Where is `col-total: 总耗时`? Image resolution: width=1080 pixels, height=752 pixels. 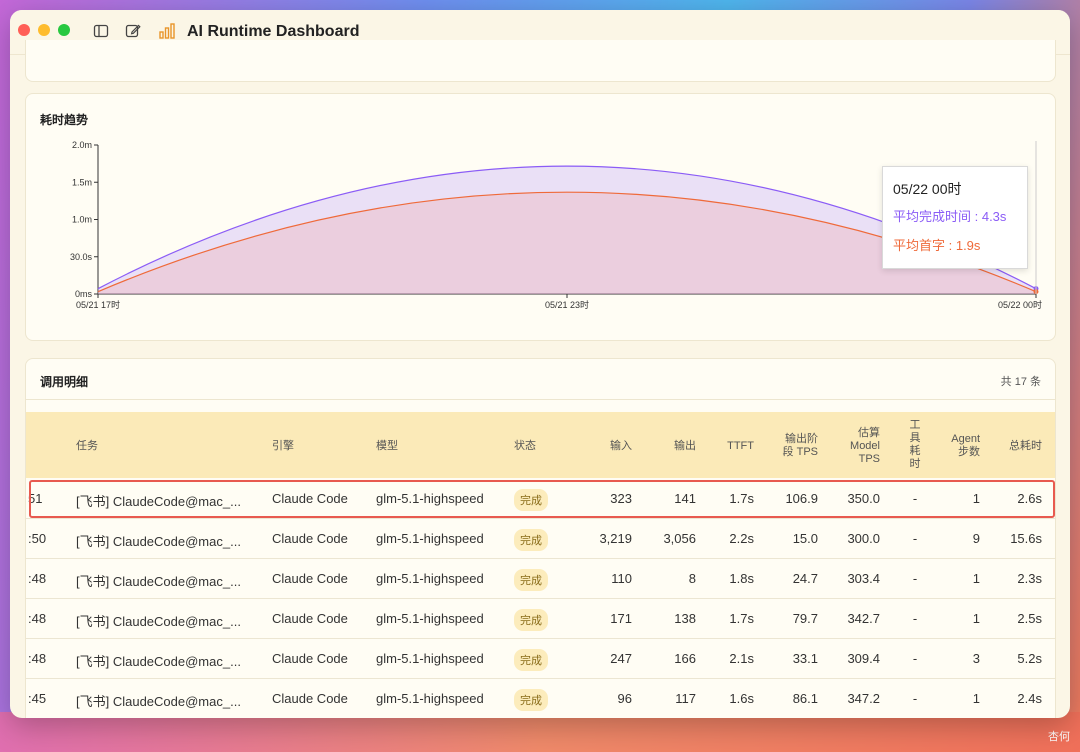 col-total: 总耗时 is located at coordinates (1019, 446).